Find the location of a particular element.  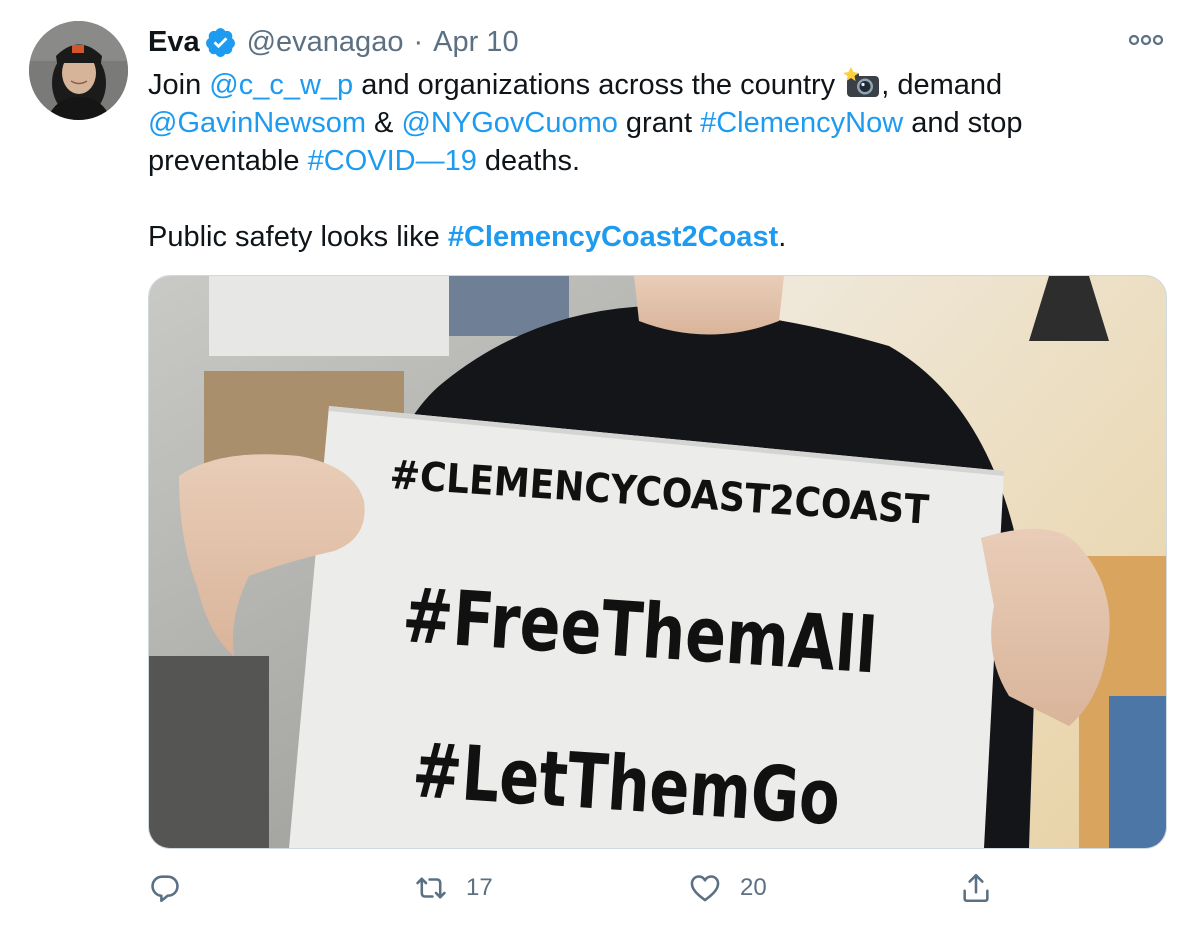

tweet-actions: 17 20 is located at coordinates (598, 888).